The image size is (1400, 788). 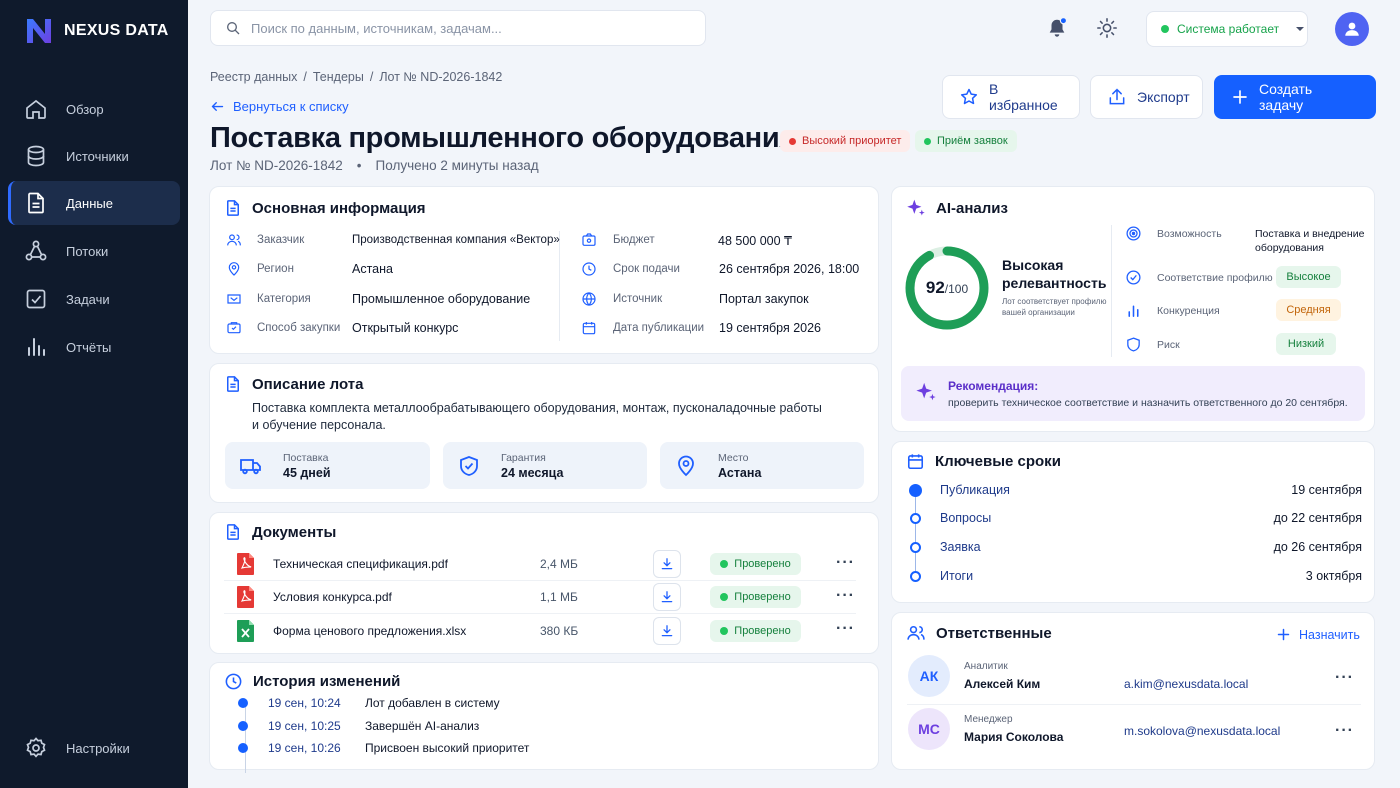 I want to click on person-email: a.kim@nexusdata.local, so click(x=1186, y=684).